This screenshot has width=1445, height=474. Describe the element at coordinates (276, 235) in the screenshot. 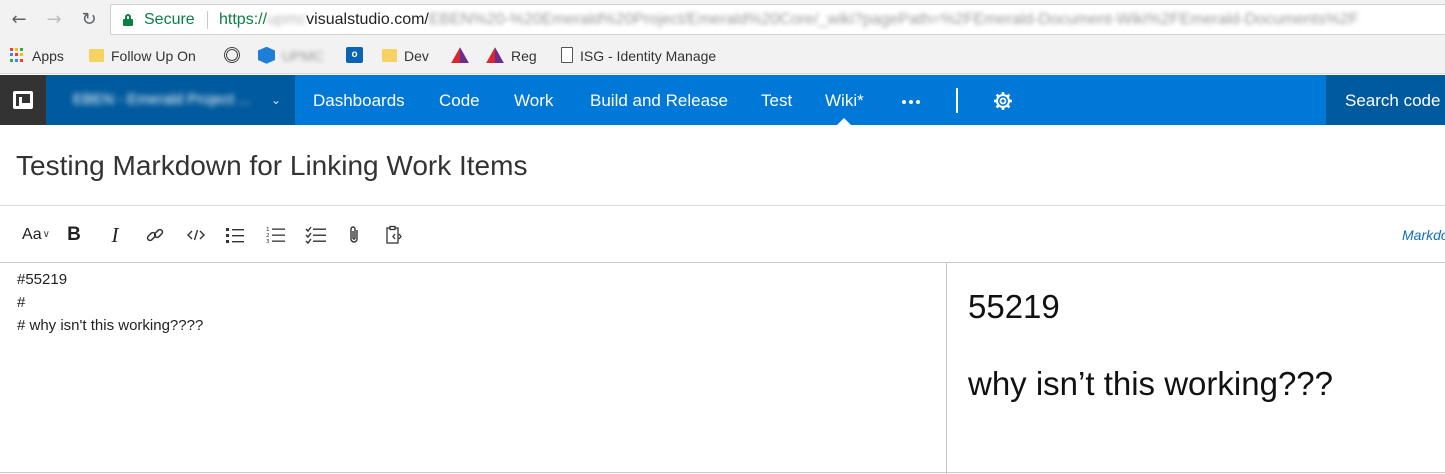

I see `numbered-list-icon: 123` at that location.